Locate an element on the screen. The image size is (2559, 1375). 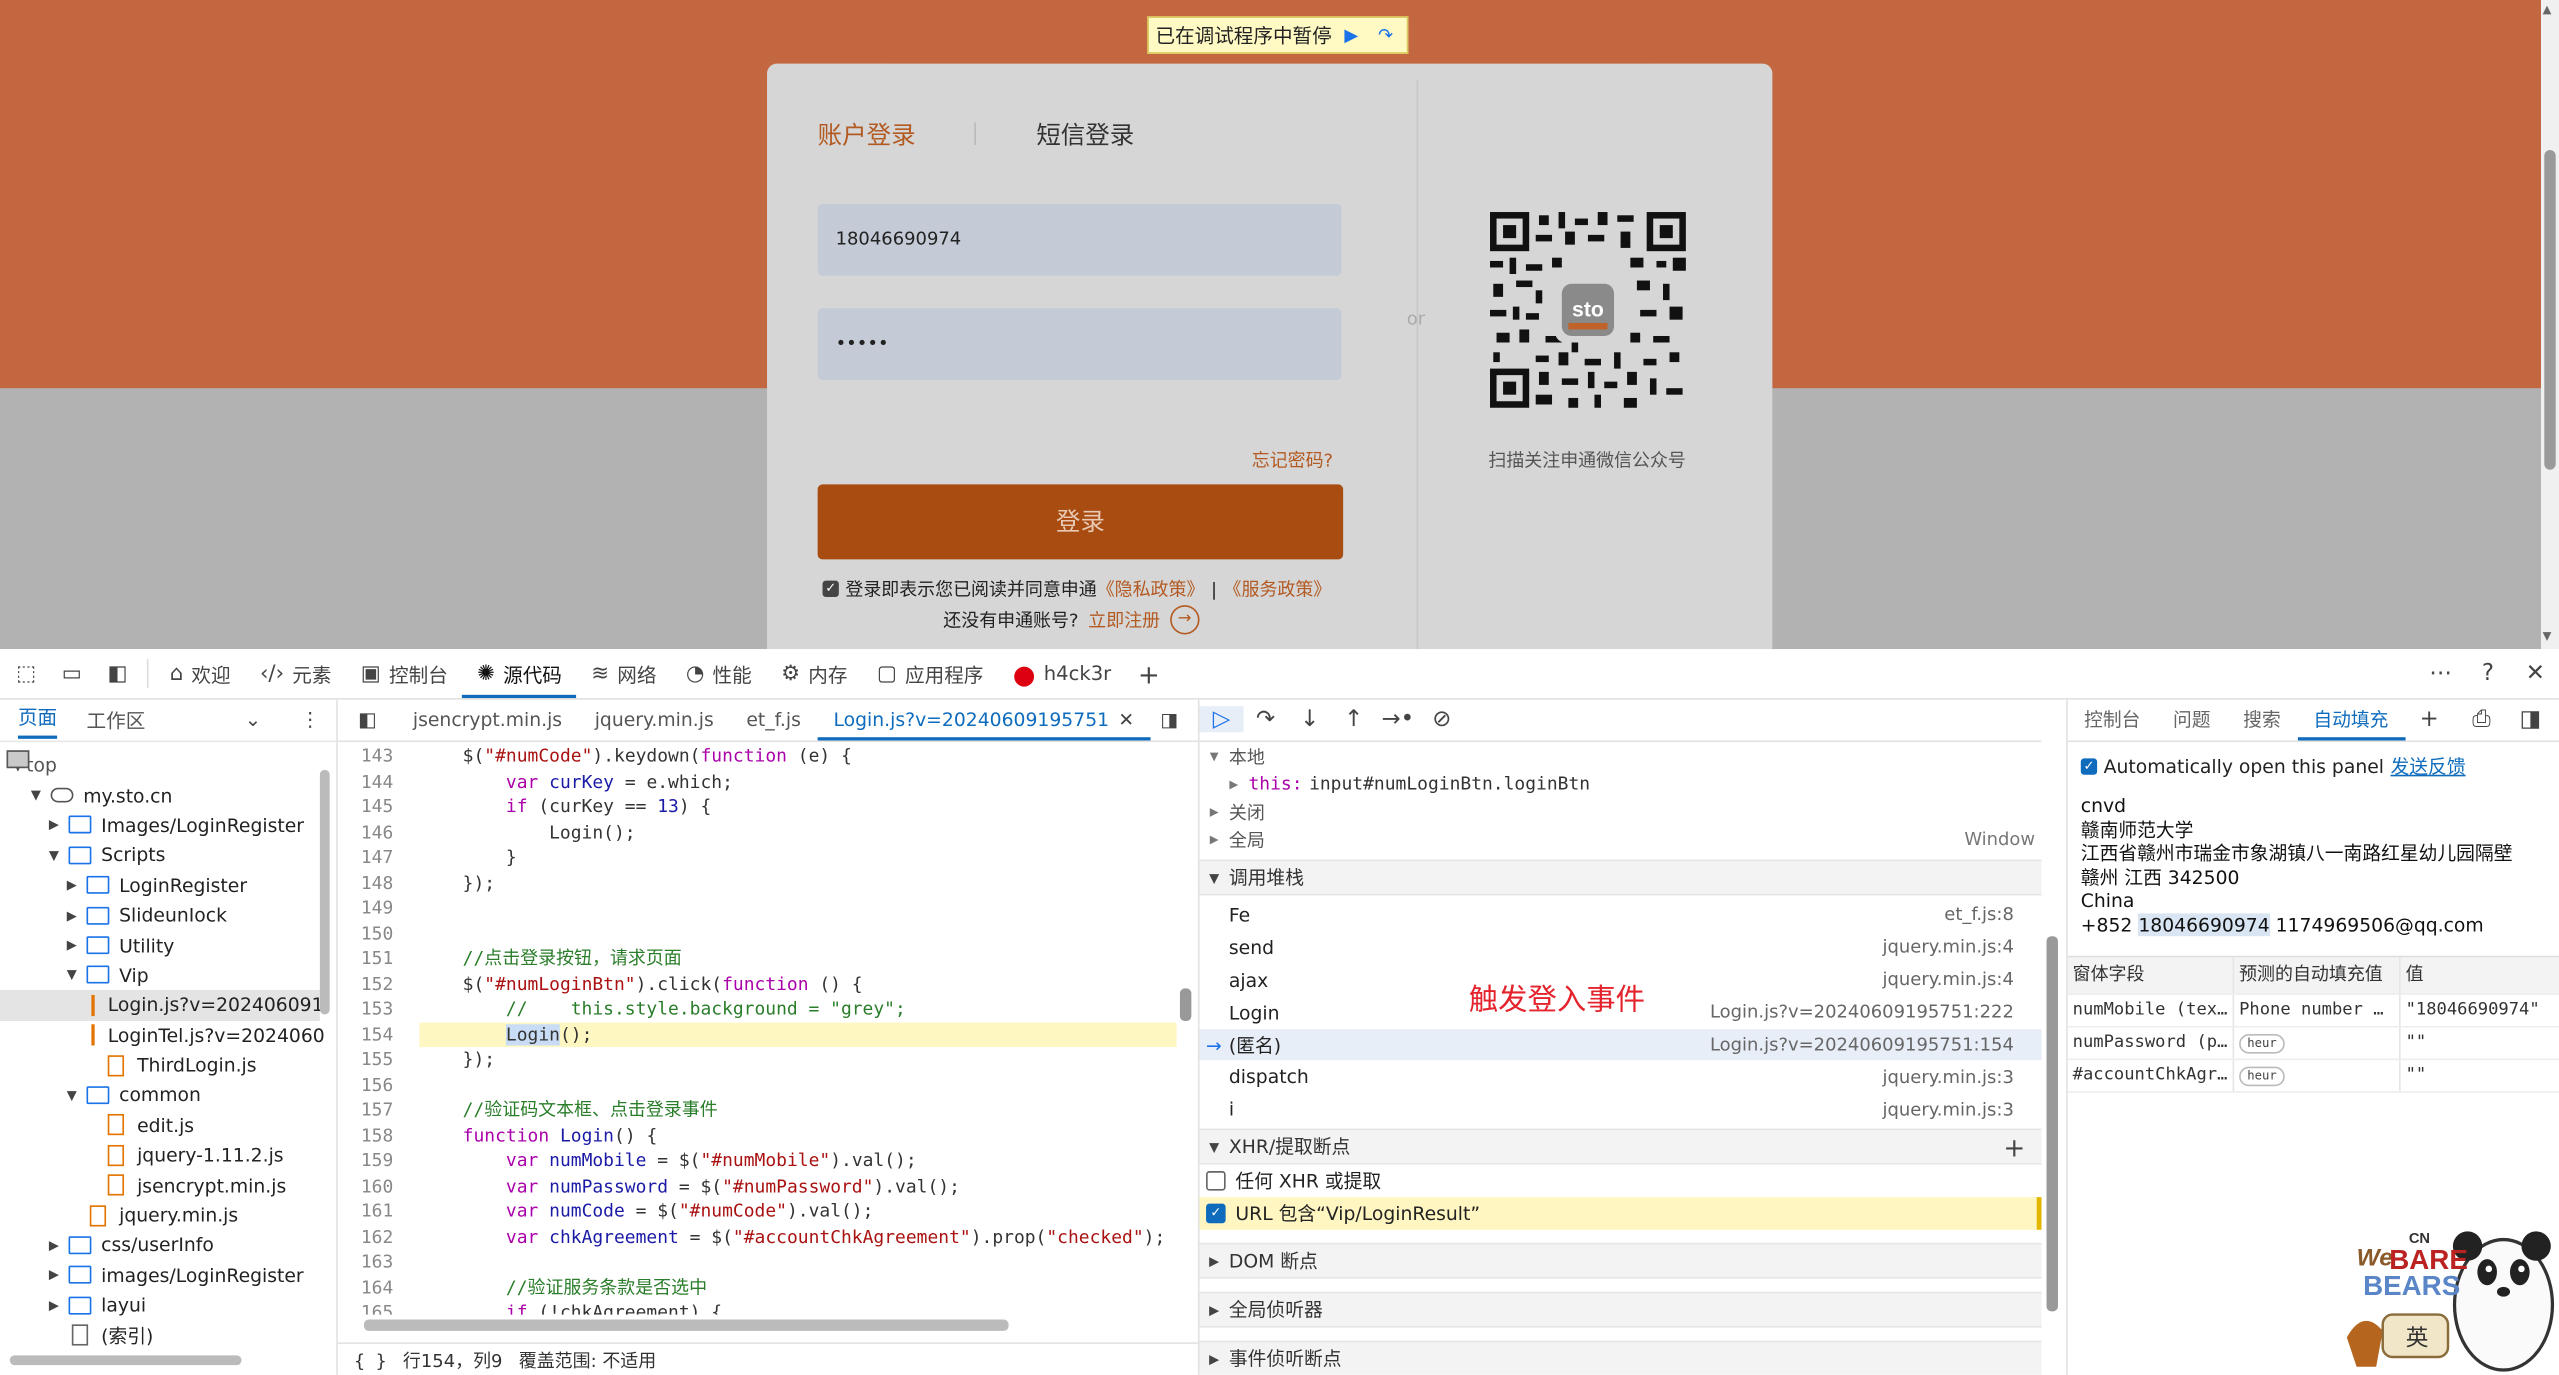
devtools-tab-code: ‹/› 元素 is located at coordinates (295, 673).